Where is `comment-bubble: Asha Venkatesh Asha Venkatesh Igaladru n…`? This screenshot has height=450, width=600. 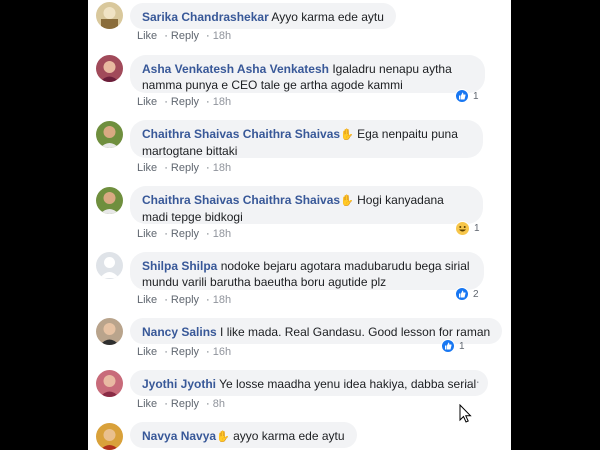
comment-bubble: Asha Venkatesh Asha Venkatesh Igaladru n… is located at coordinates (307, 74).